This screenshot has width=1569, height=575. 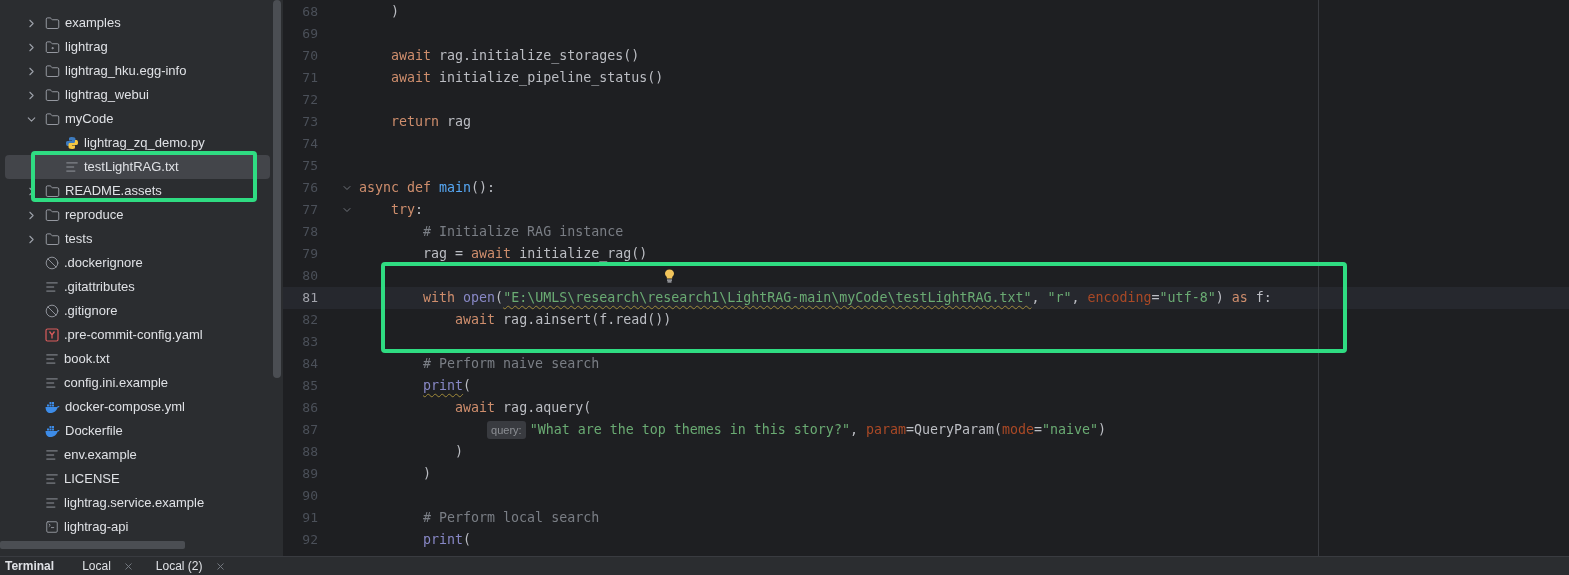 I want to click on lightbulb-icon, so click(x=669, y=276).